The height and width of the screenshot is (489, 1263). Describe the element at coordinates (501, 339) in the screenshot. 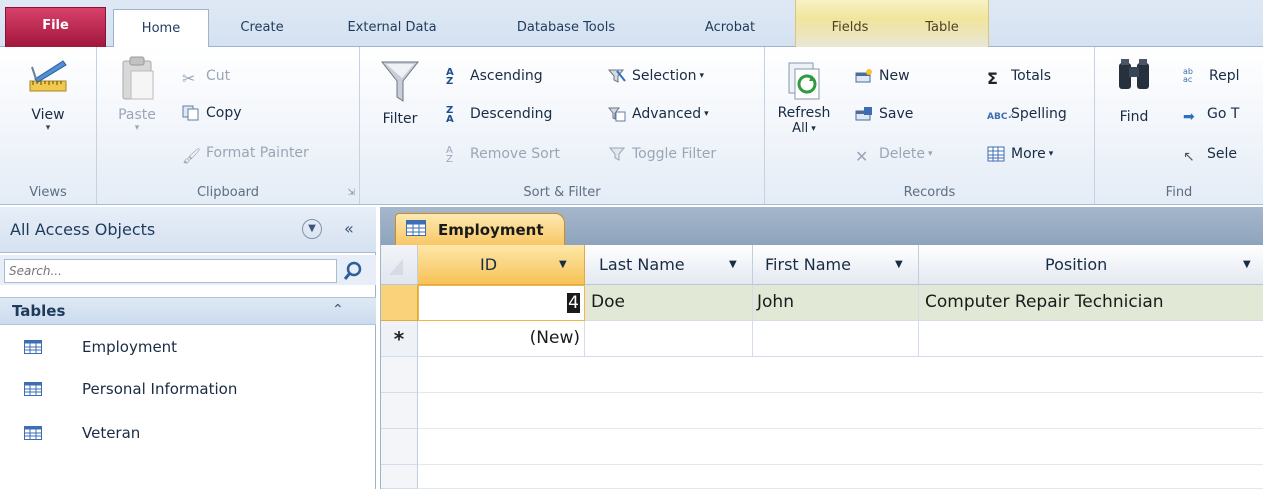

I see `new-cell-id: (New)` at that location.